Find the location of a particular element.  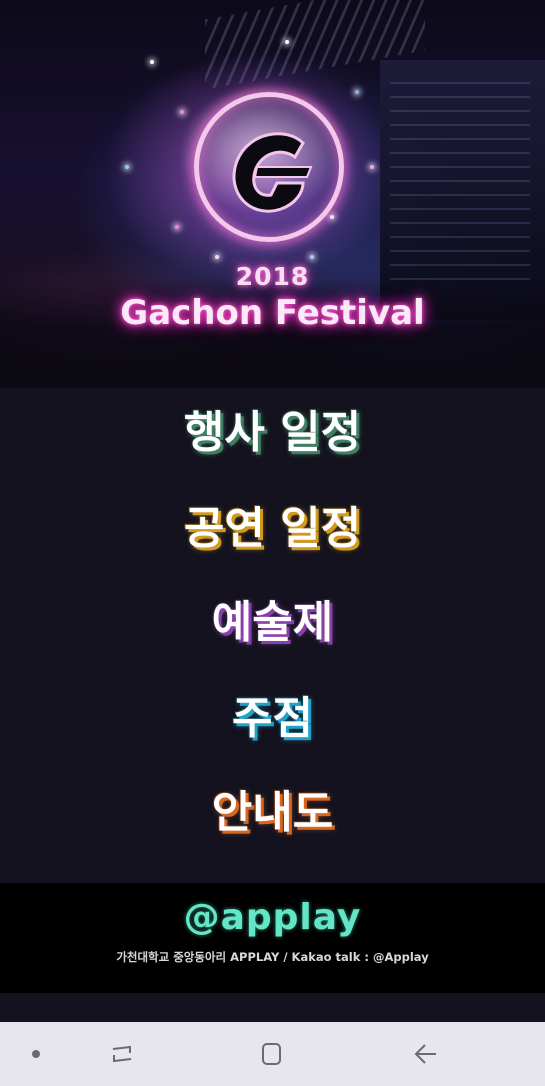

back-glyph is located at coordinates (425, 1054).